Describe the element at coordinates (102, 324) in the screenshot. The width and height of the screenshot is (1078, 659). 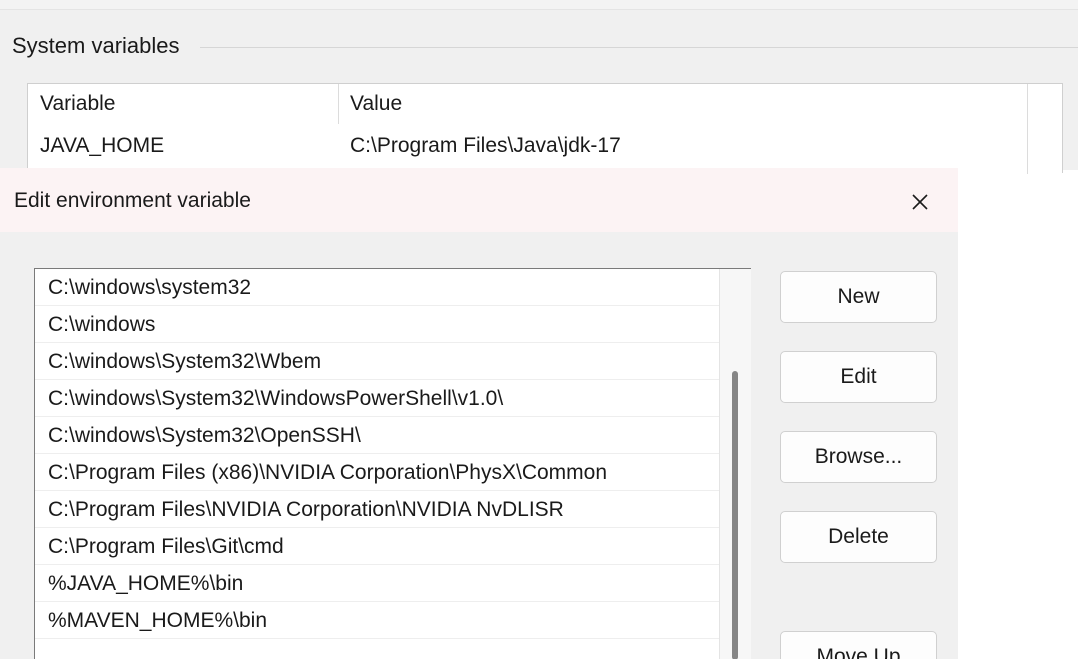
I see `path-text: C:\windows` at that location.